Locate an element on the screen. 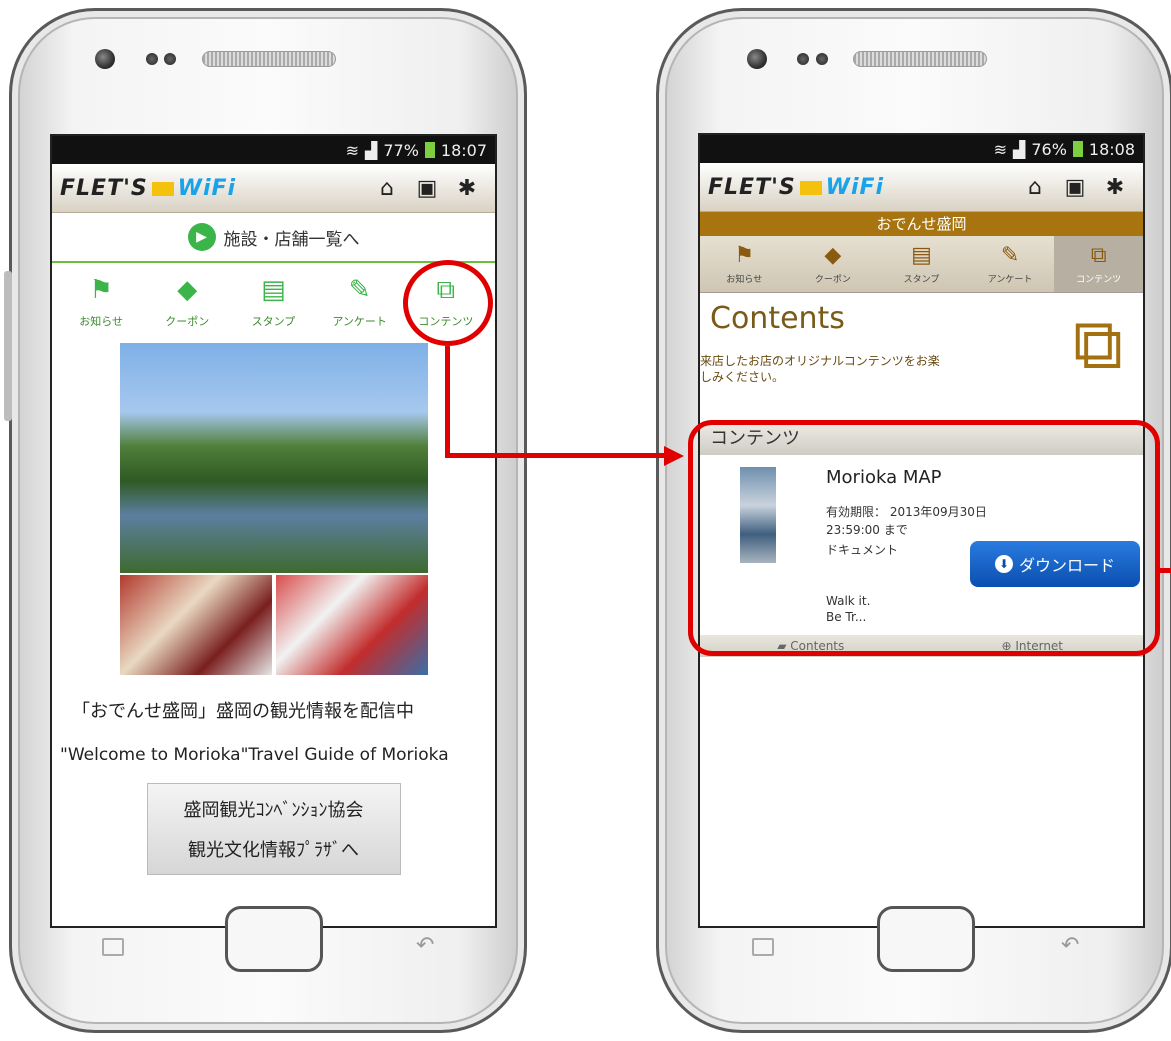  contents-header: Contents 来店したお店のオリジナルコンテンツをお楽しみください。 ⧉ is located at coordinates (921, 348).